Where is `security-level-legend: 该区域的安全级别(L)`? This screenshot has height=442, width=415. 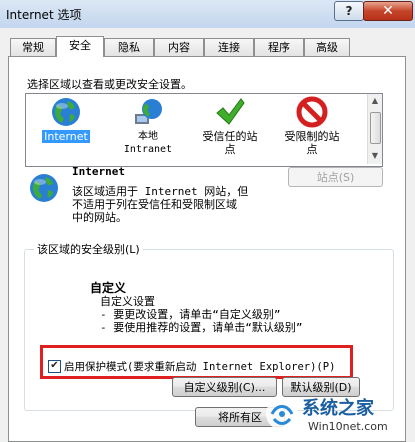
security-level-legend: 该区域的安全级别(L) is located at coordinates (88, 249).